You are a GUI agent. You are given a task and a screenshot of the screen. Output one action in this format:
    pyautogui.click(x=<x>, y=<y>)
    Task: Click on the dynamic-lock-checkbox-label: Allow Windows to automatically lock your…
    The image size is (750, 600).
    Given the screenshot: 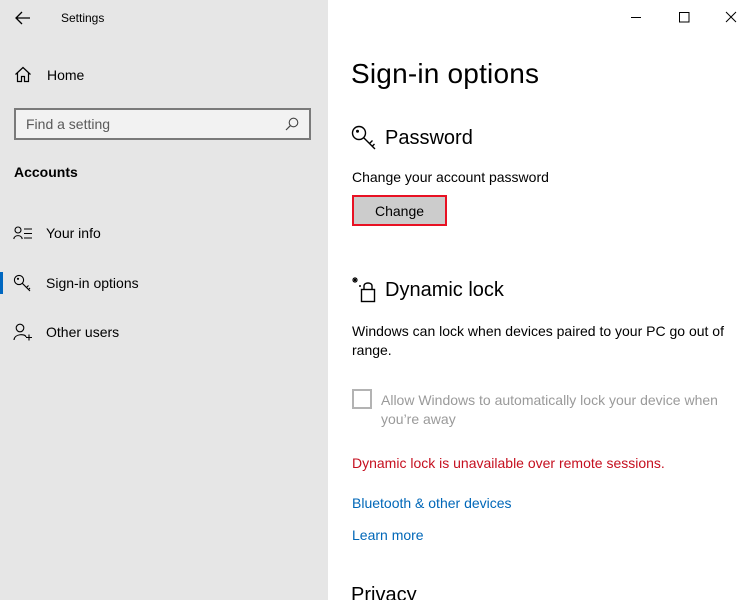 What is the action you would take?
    pyautogui.click(x=549, y=409)
    